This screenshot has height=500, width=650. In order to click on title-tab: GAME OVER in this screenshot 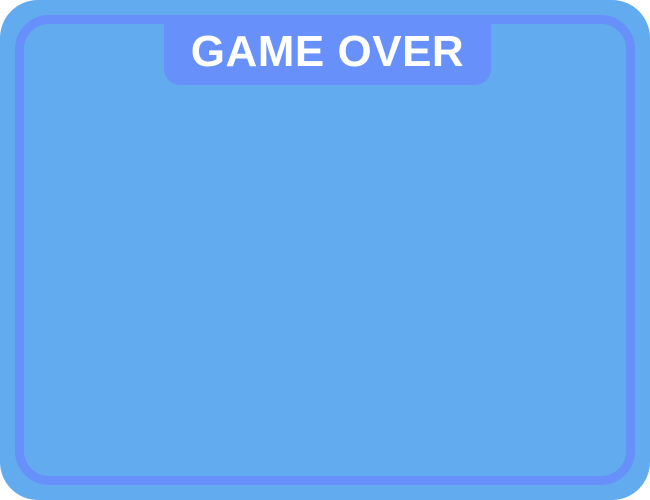, I will do `click(327, 54)`.